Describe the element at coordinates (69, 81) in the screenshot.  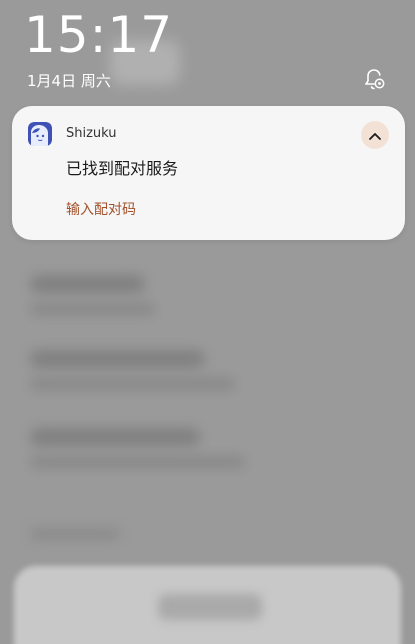
I see `lockscreen-date: 1月4日 周六` at that location.